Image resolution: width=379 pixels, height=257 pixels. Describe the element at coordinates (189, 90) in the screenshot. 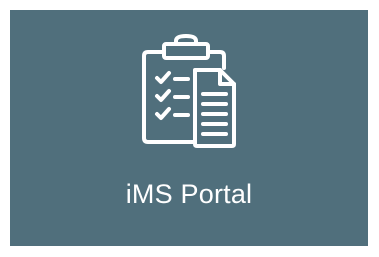

I see `clipboard-checklist-document-icon` at that location.